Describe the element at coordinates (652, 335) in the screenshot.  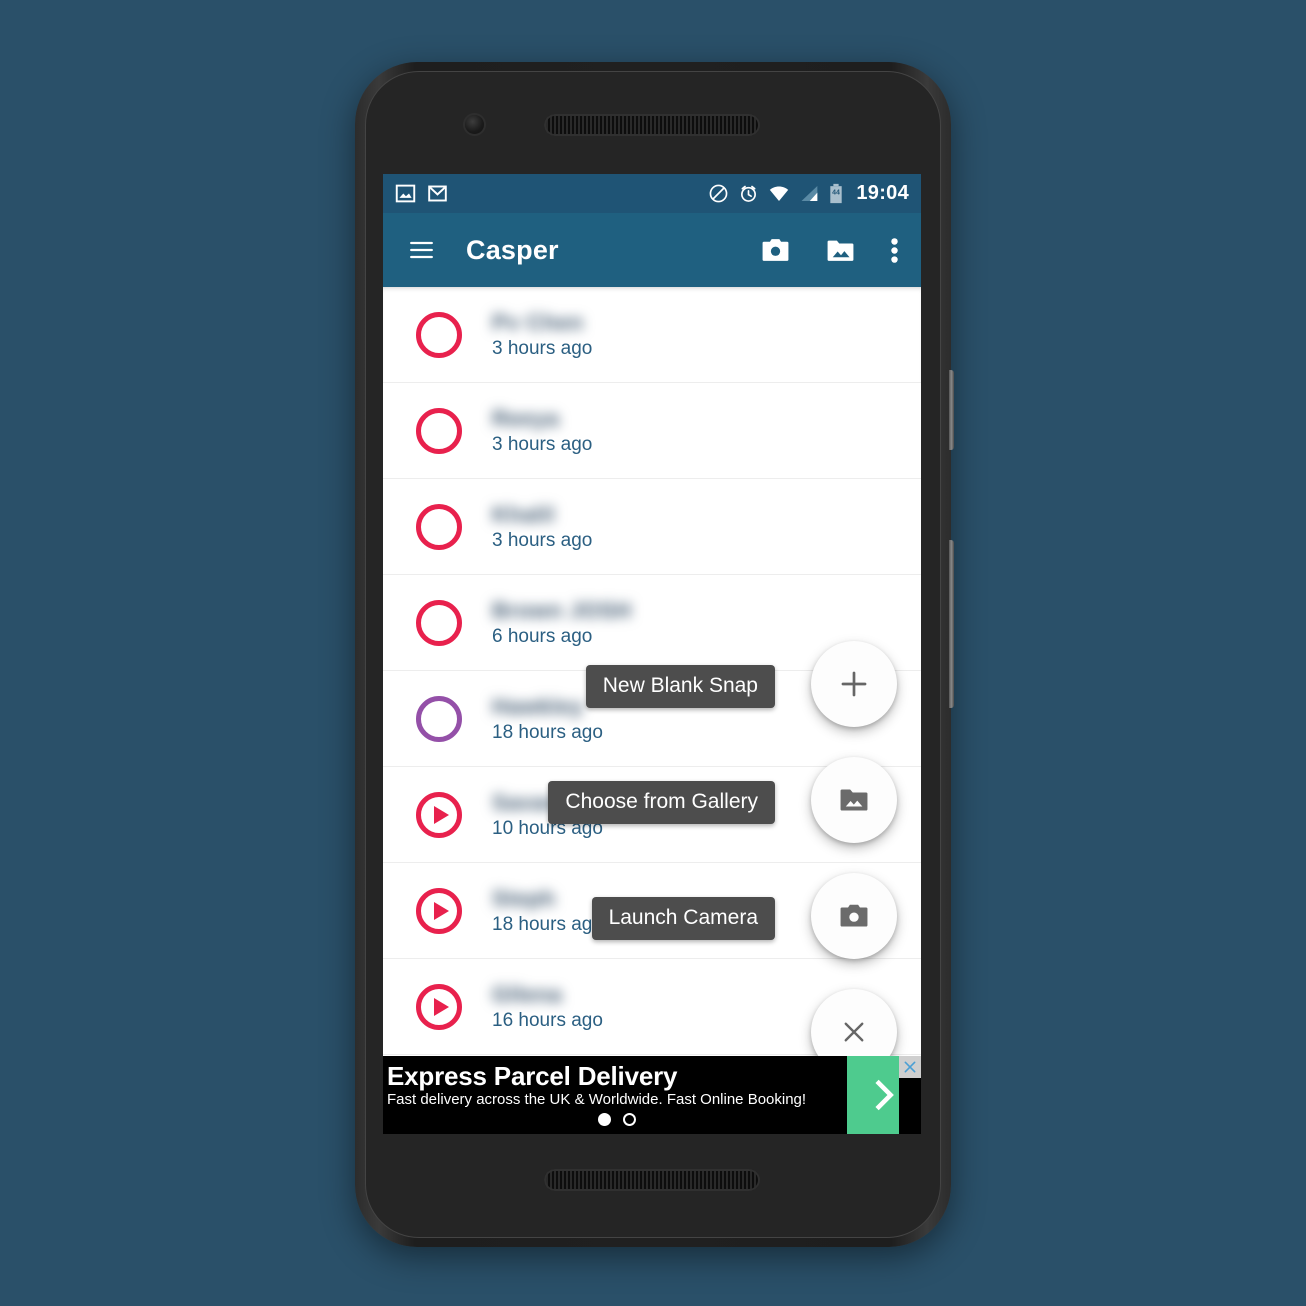
I see `snap-list-item: Pv Chen 3 hours ago` at that location.